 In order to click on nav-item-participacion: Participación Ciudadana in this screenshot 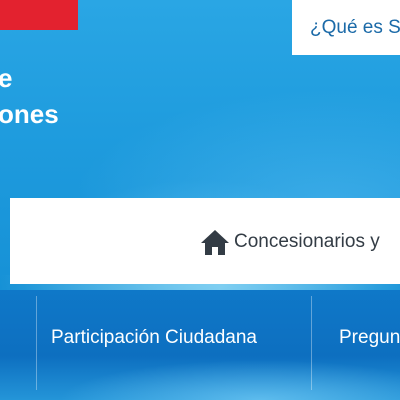, I will do `click(154, 338)`.